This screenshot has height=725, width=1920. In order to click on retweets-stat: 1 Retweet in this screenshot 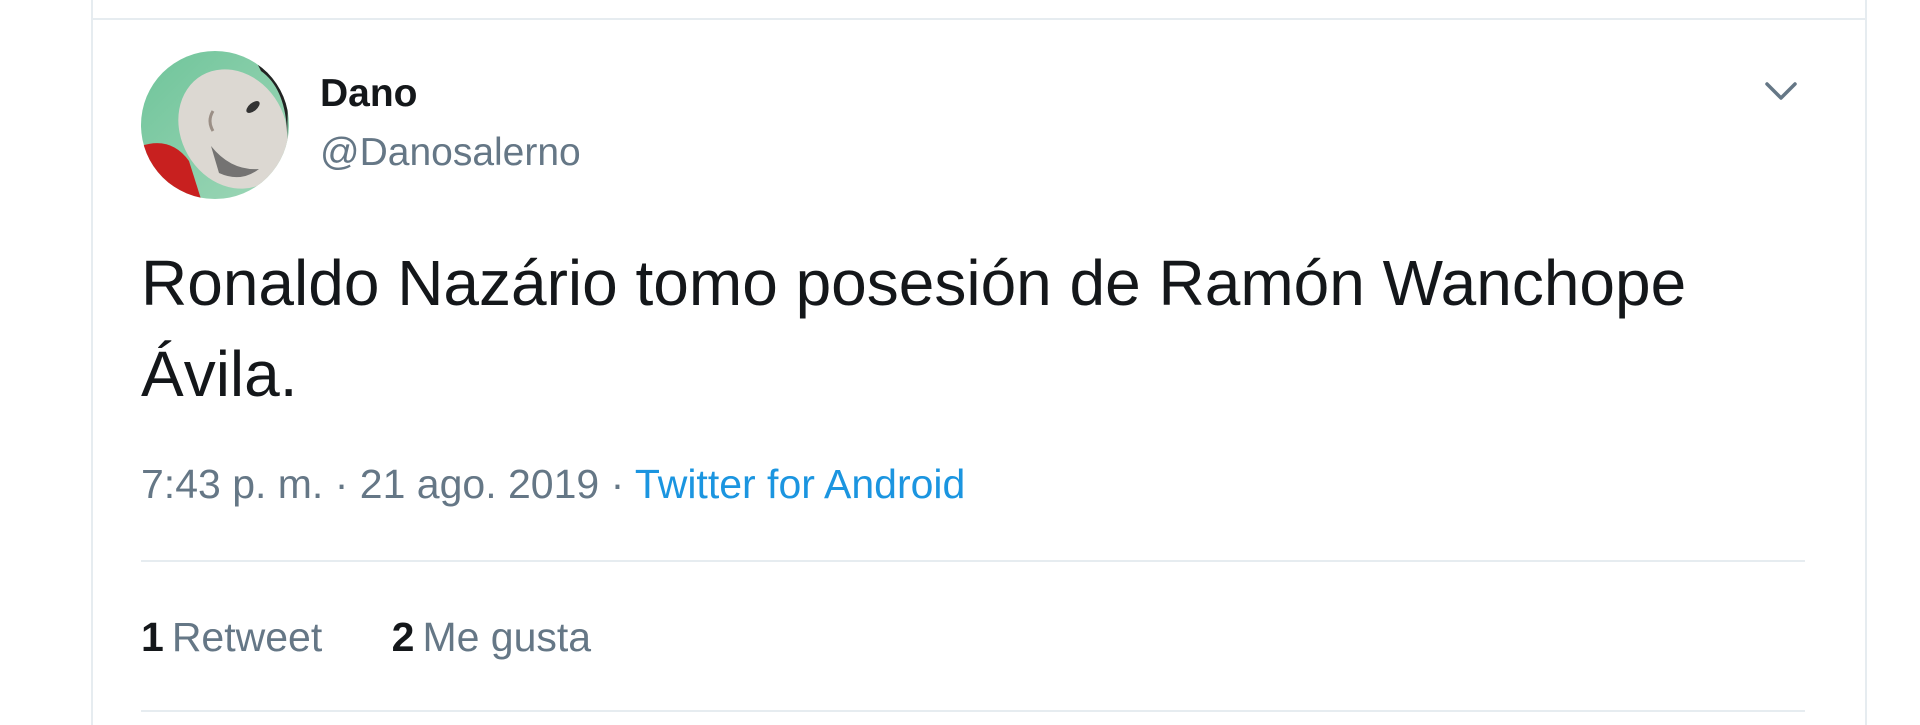, I will do `click(231, 637)`.